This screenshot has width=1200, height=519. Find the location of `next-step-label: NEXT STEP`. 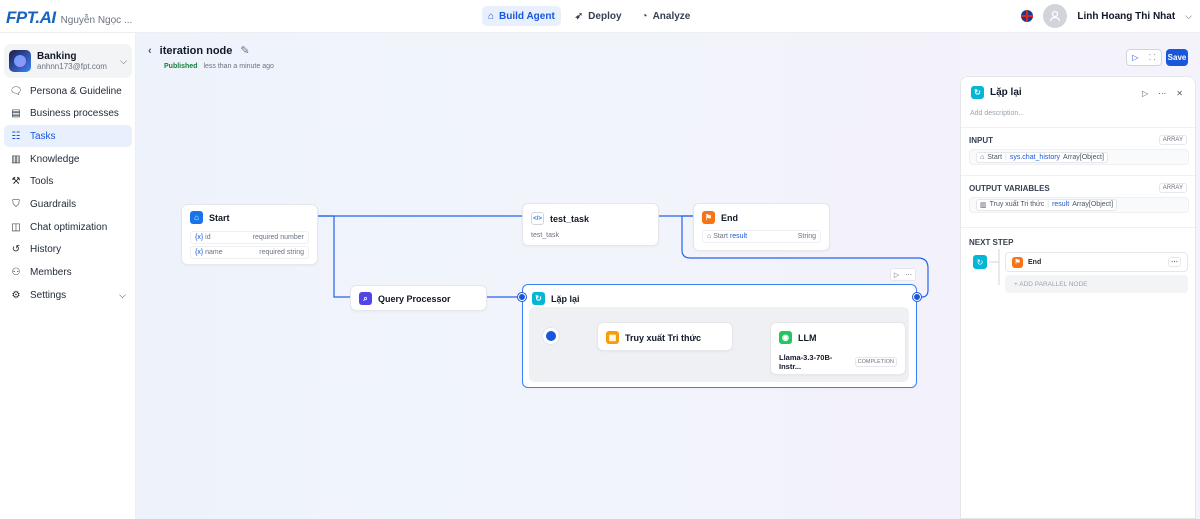

next-step-label: NEXT STEP is located at coordinates (991, 242).